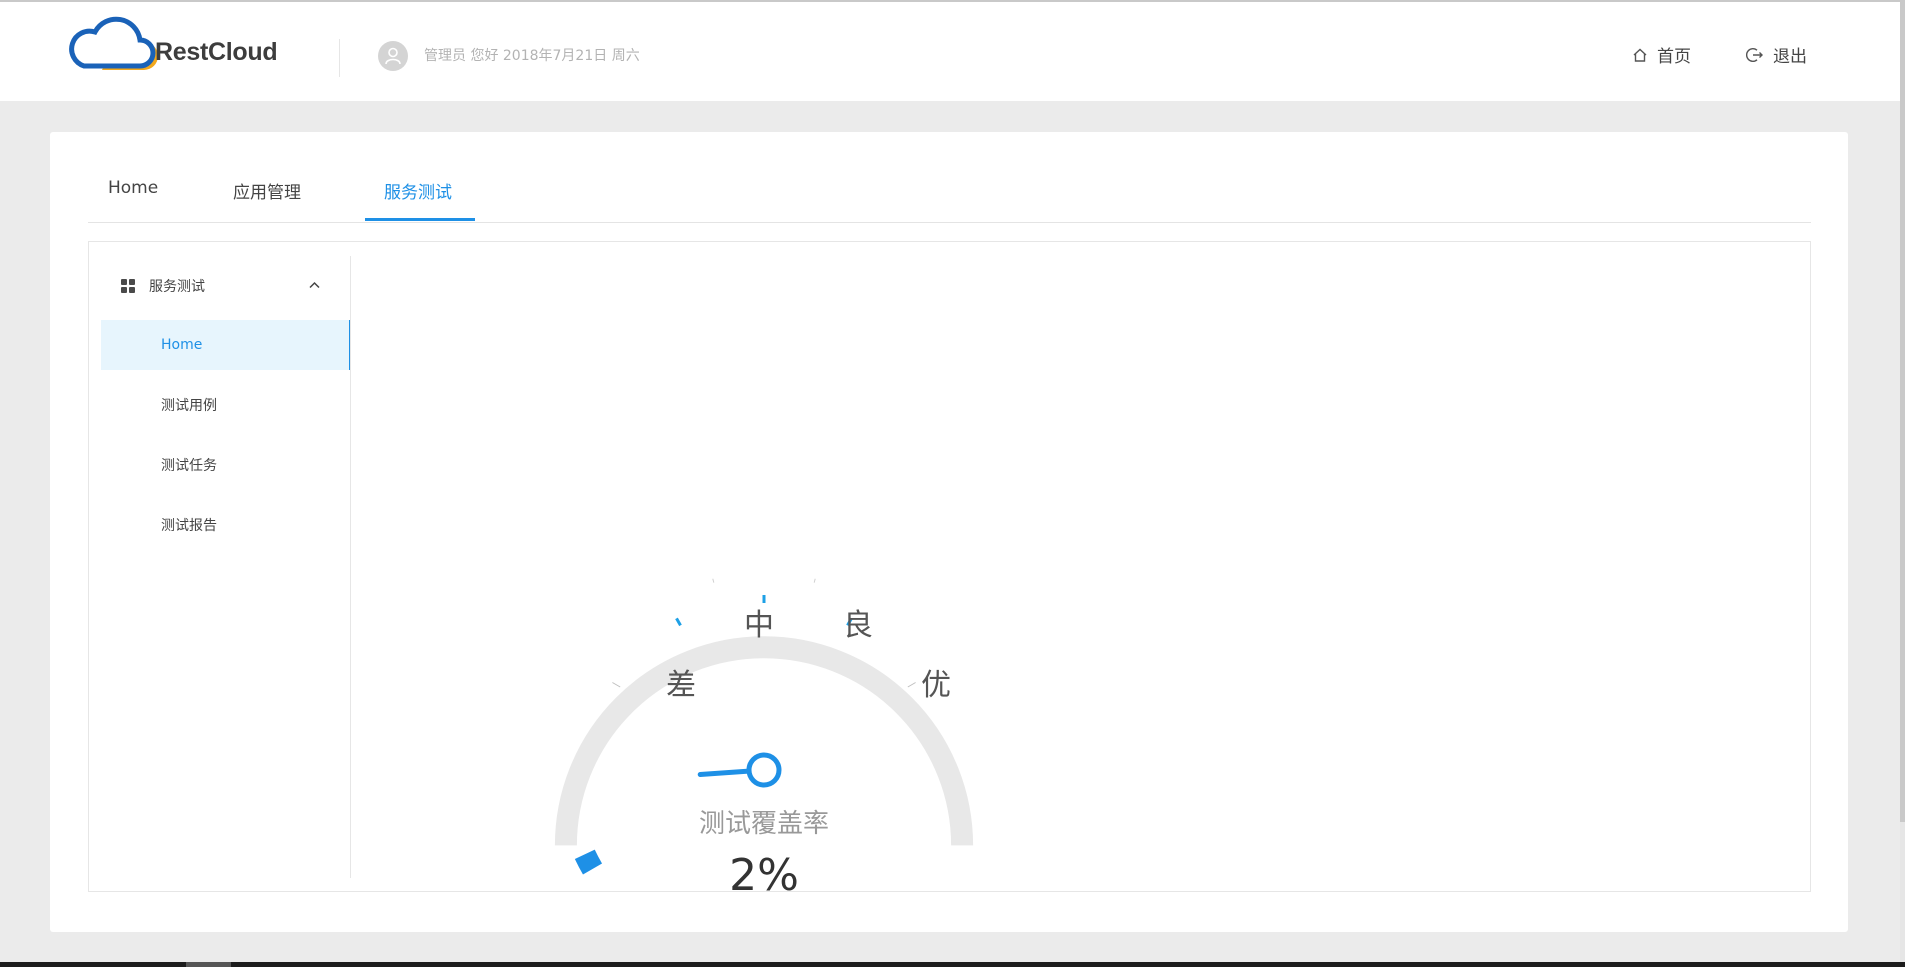  What do you see at coordinates (764, 739) in the screenshot?
I see `coverage-gauge: 差 中 良 优 测试覆盖率 2%` at bounding box center [764, 739].